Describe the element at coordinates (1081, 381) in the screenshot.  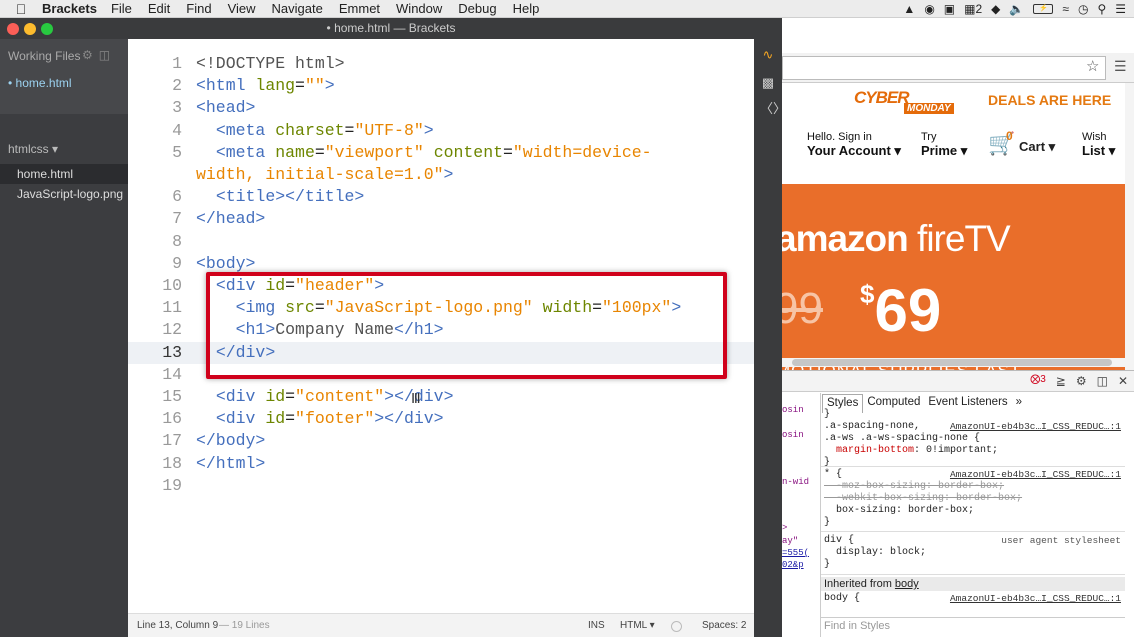
I see `settings-icon: ⚙` at that location.